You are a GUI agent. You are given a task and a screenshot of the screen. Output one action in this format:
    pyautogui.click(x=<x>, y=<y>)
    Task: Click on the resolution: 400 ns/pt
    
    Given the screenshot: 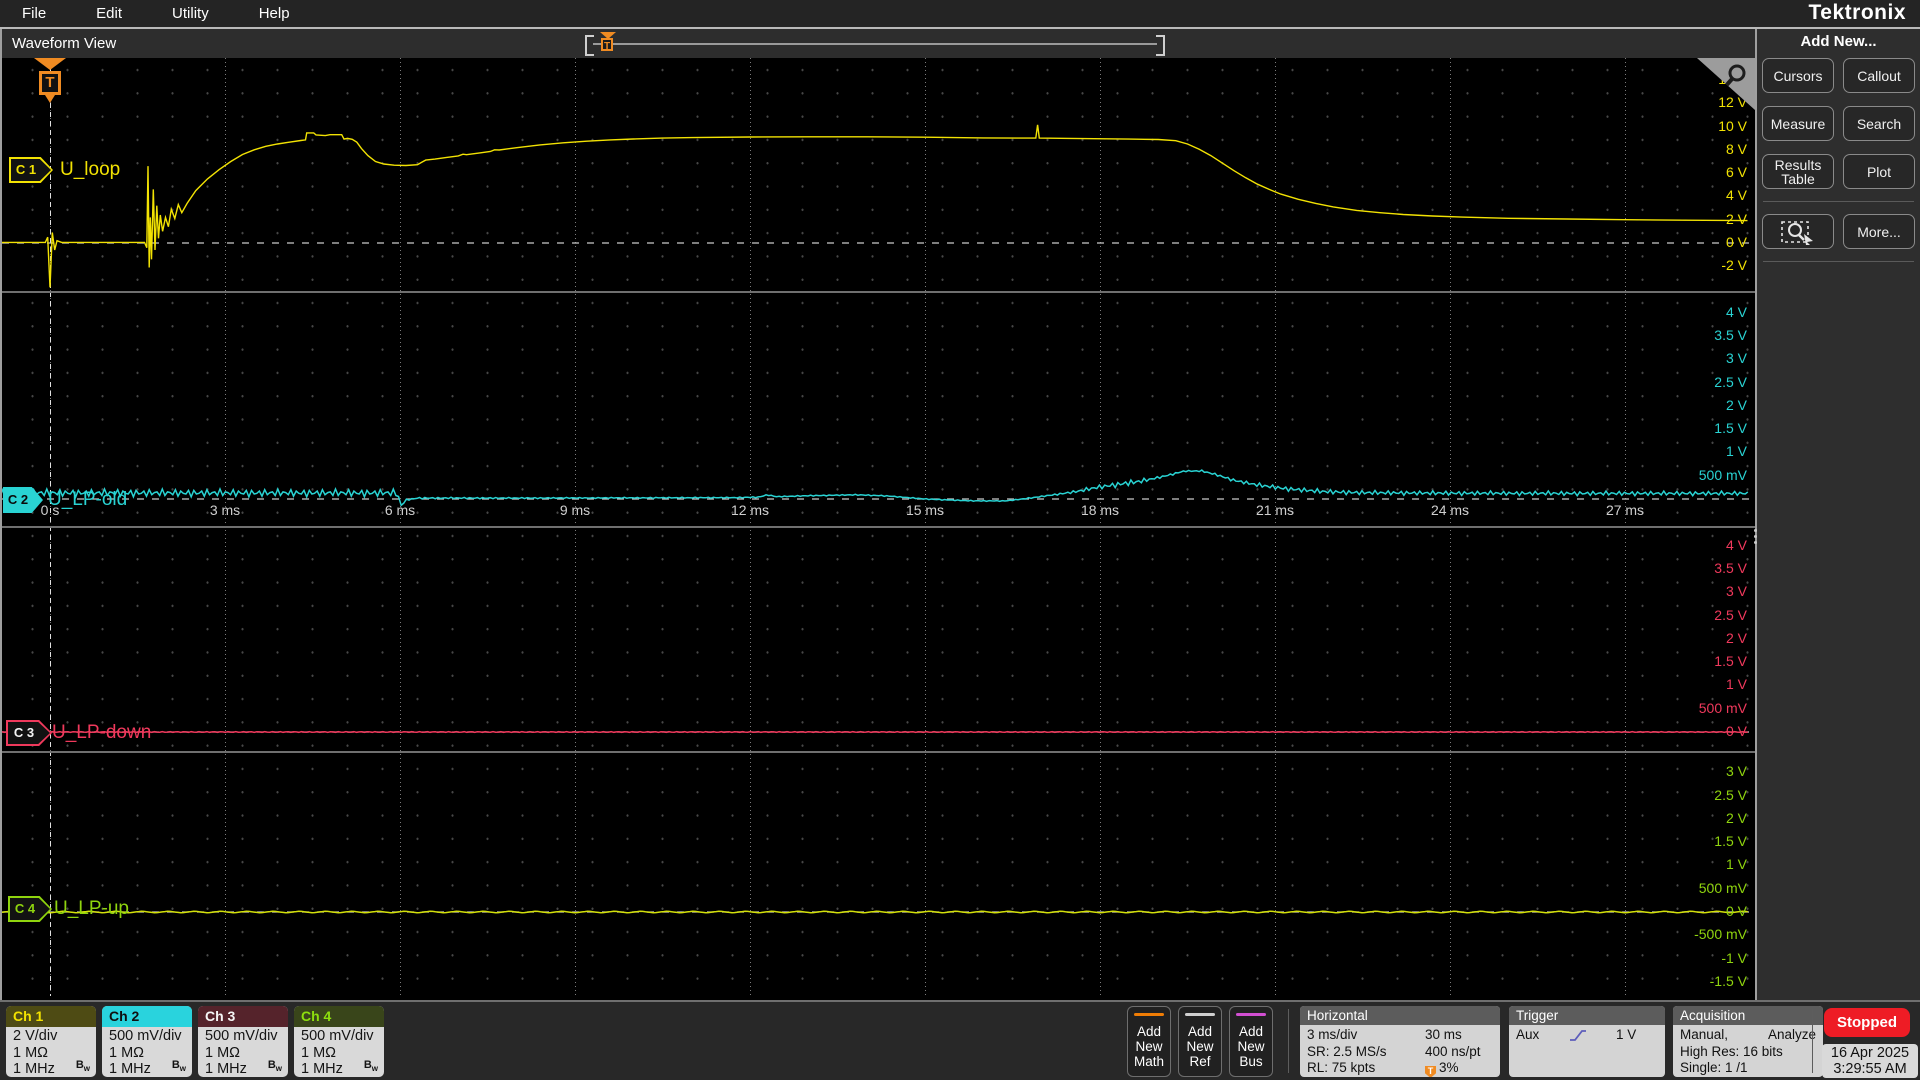 What is the action you would take?
    pyautogui.click(x=1453, y=1051)
    